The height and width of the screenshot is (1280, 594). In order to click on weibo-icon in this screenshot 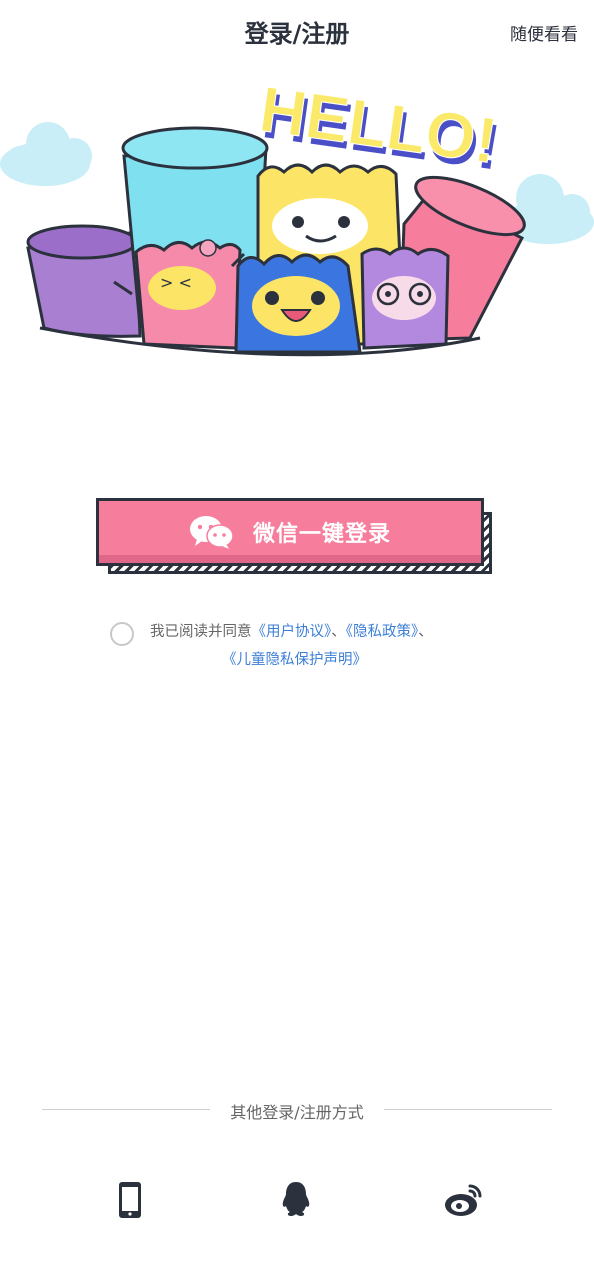, I will do `click(464, 1200)`.